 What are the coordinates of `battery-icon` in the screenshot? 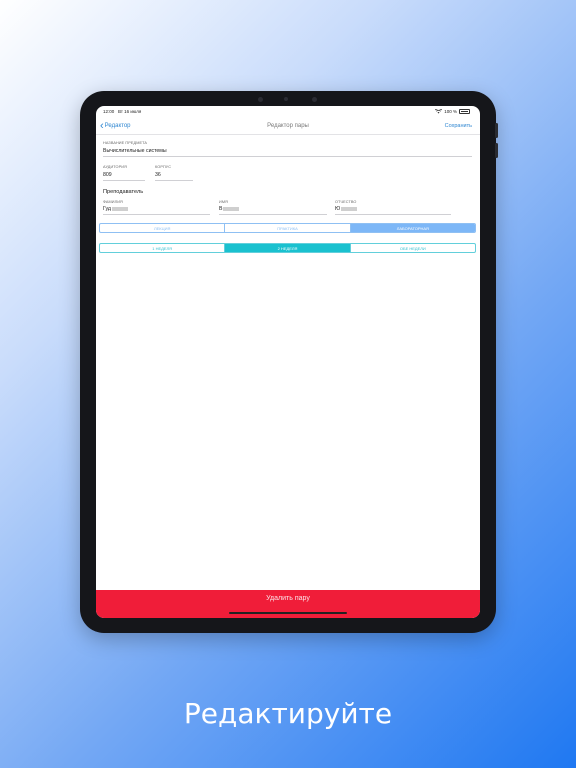 It's located at (464, 111).